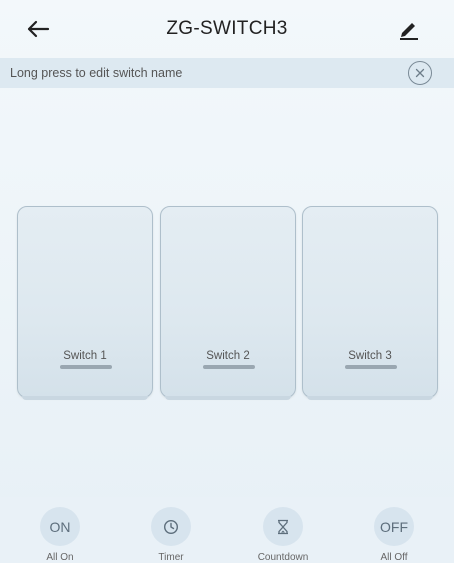 The height and width of the screenshot is (563, 454). What do you see at coordinates (60, 526) in the screenshot?
I see `on-icon: ON` at bounding box center [60, 526].